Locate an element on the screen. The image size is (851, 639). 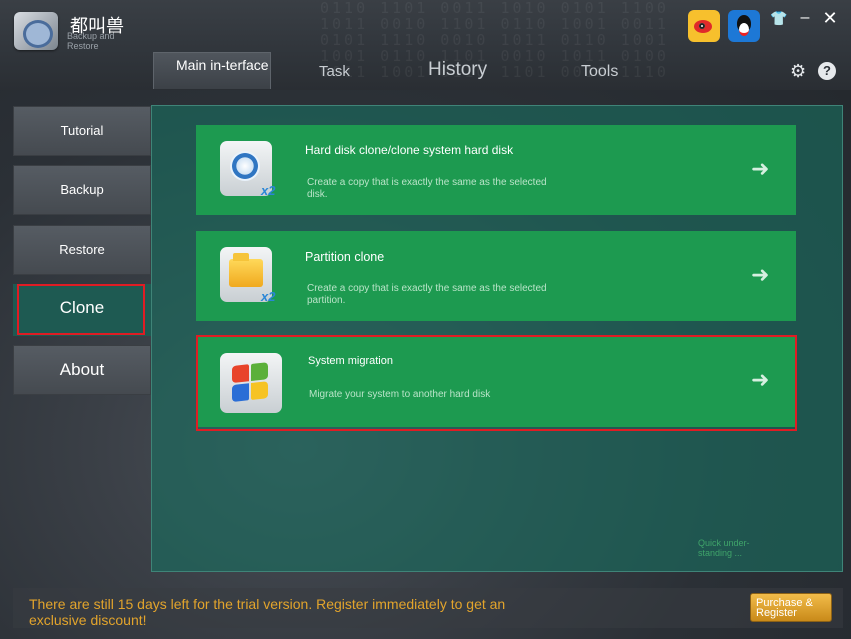
purchase-register-button: Purchase & Register is located at coordinates (791, 607).